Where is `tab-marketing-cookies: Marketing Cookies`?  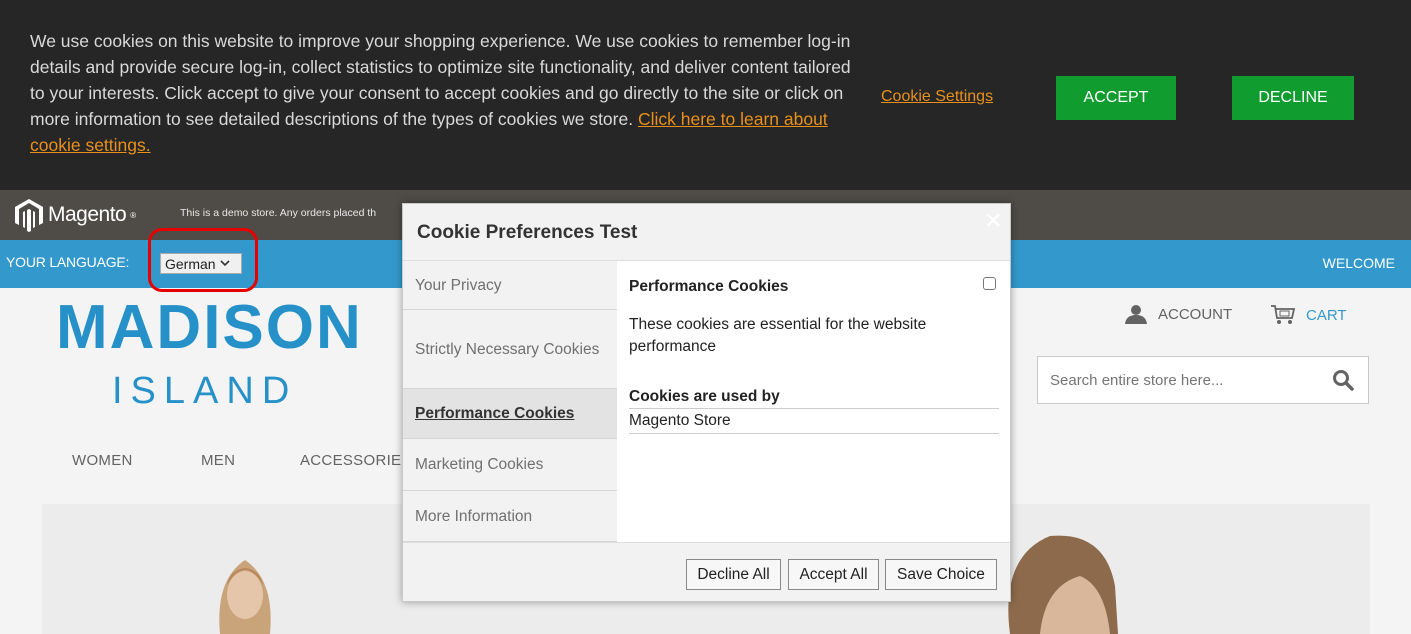
tab-marketing-cookies: Marketing Cookies is located at coordinates (510, 465).